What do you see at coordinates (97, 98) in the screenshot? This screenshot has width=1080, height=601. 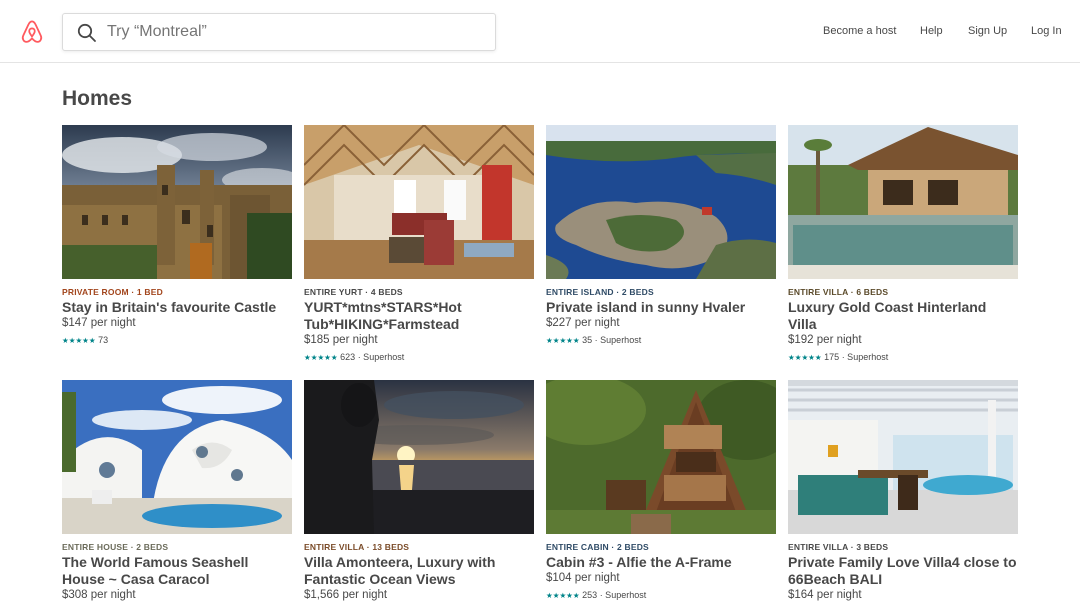 I see `section-title-homes: Homes` at bounding box center [97, 98].